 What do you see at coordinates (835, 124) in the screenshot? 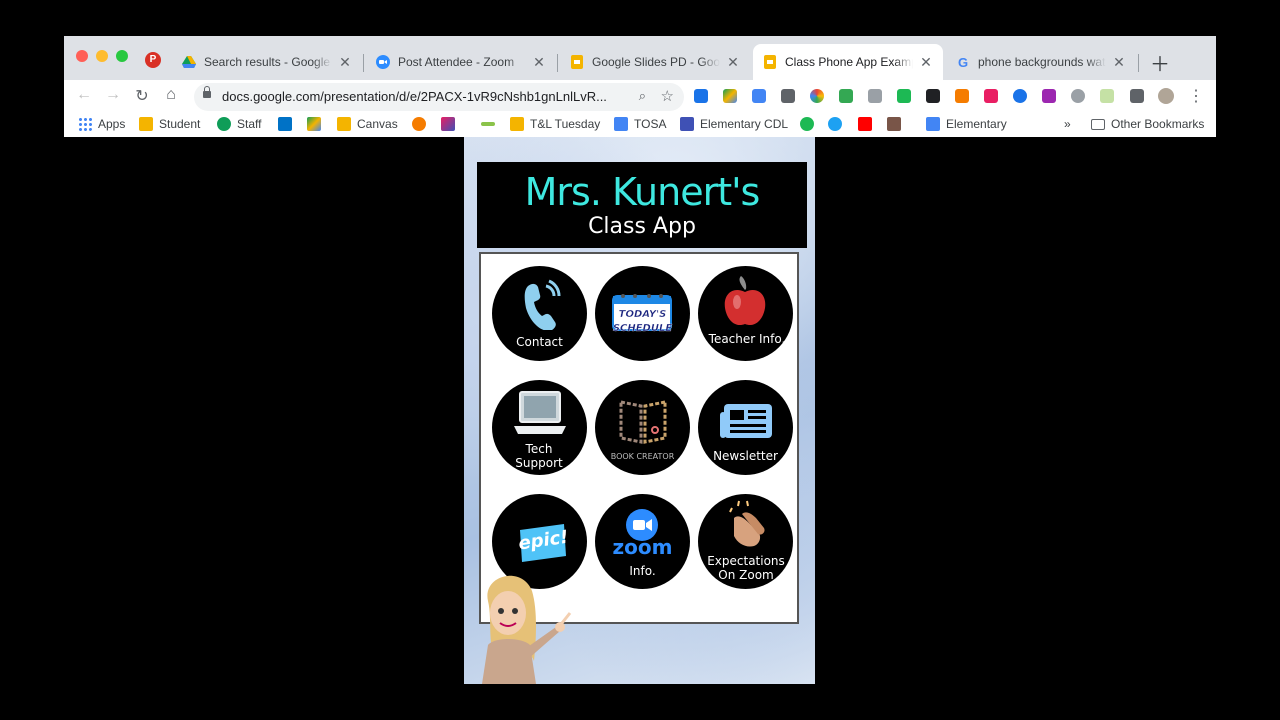
I see `twitter-icon` at bounding box center [835, 124].